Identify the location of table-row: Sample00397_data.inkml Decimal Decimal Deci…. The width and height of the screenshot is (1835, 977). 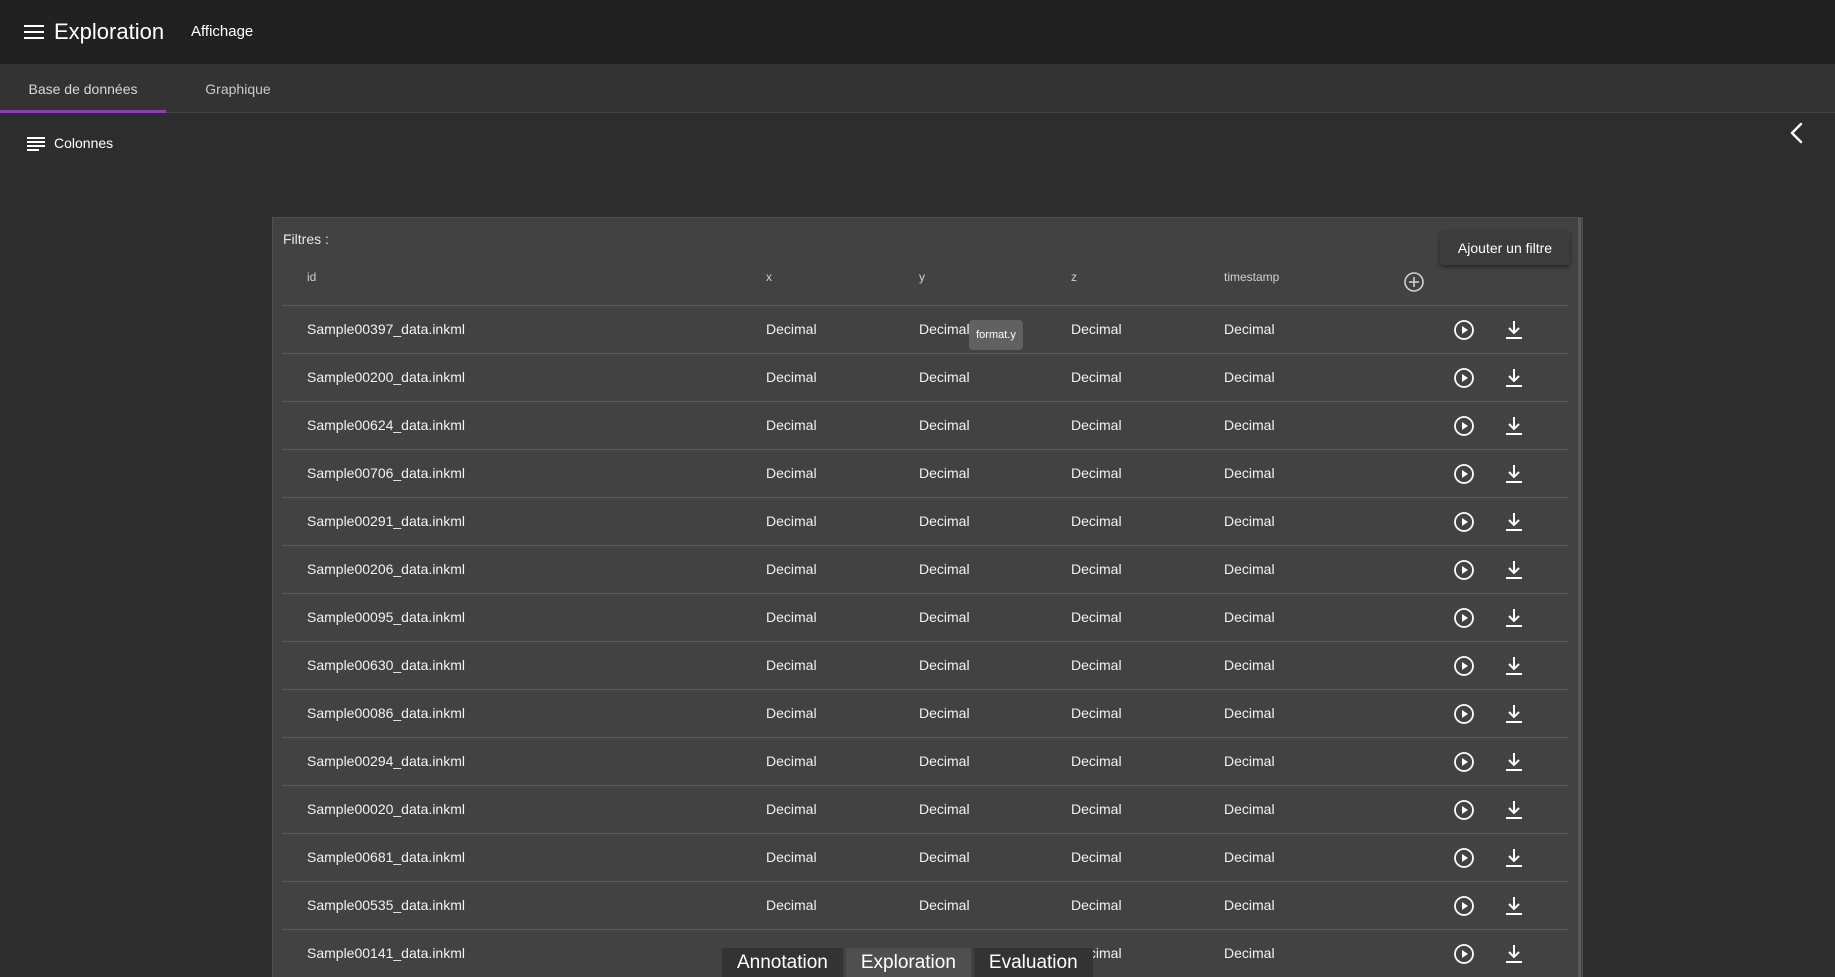
(925, 329).